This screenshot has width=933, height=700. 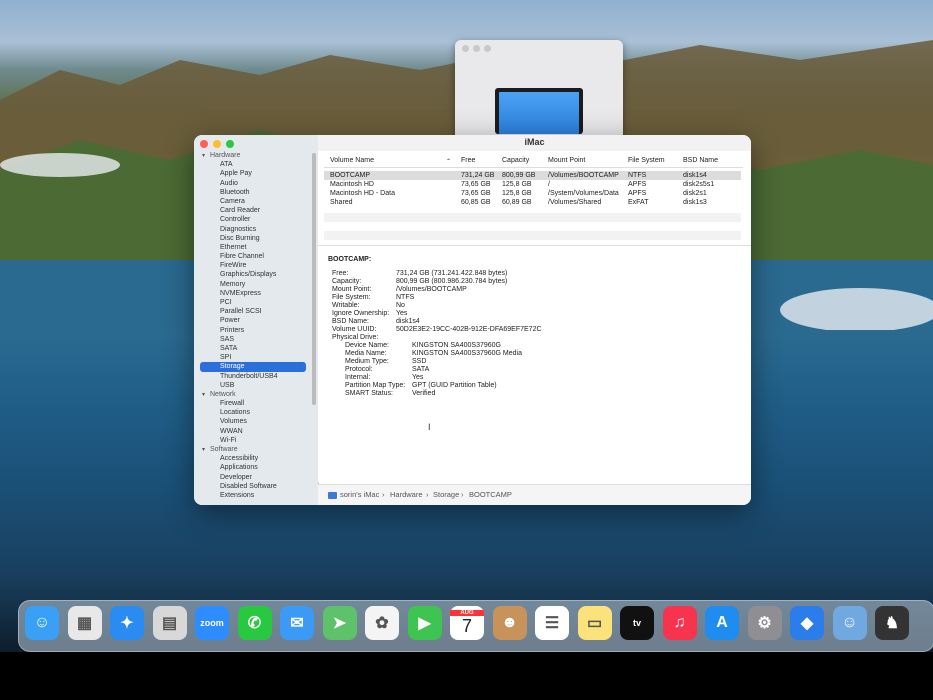 What do you see at coordinates (359, 369) in the screenshot?
I see `drive-detail-label: Protocol:` at bounding box center [359, 369].